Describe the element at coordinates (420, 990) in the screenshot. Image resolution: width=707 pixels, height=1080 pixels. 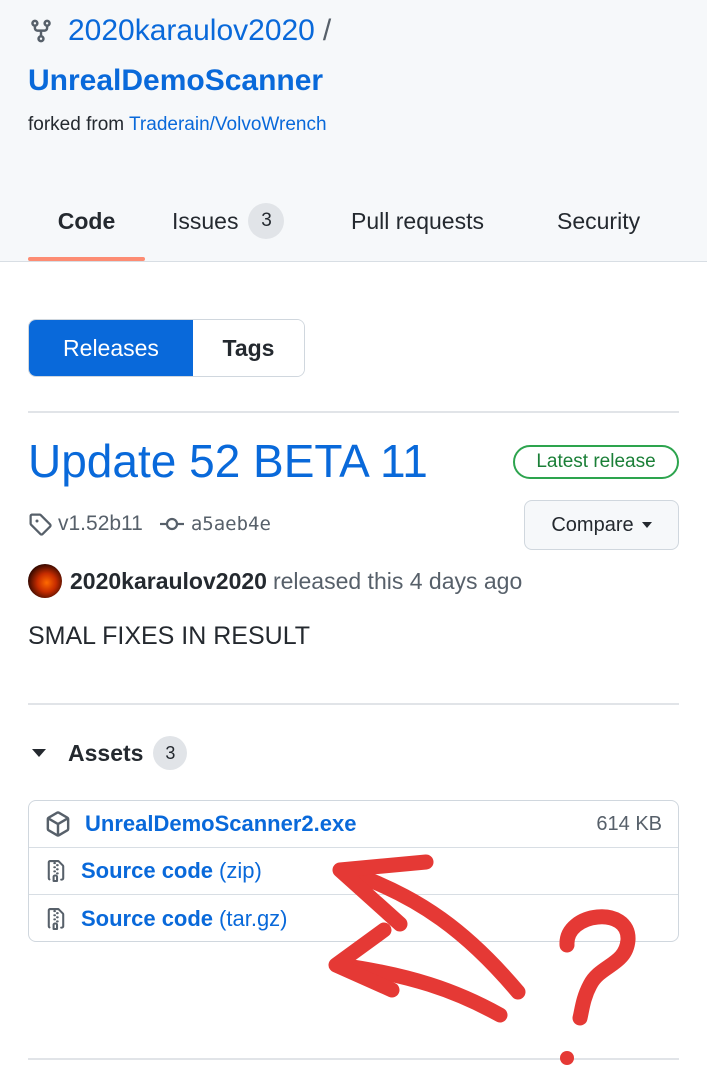
I see `arrow-icon` at that location.